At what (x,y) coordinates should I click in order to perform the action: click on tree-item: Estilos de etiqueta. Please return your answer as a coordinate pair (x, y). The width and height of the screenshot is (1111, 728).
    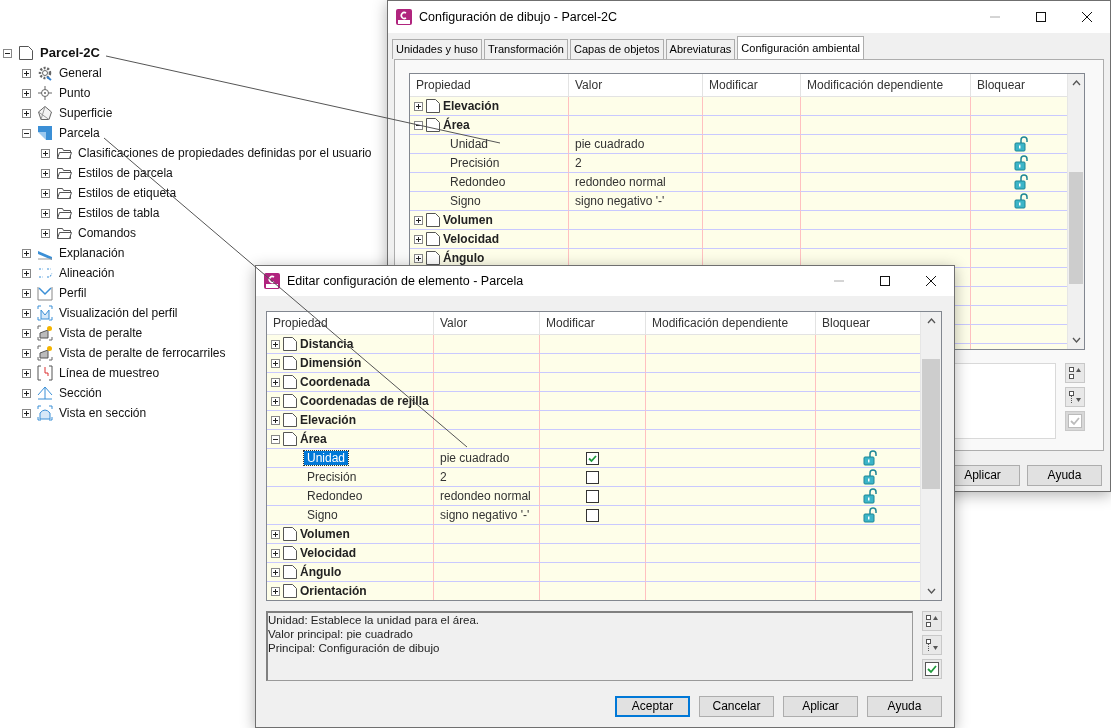
    Looking at the image, I should click on (127, 193).